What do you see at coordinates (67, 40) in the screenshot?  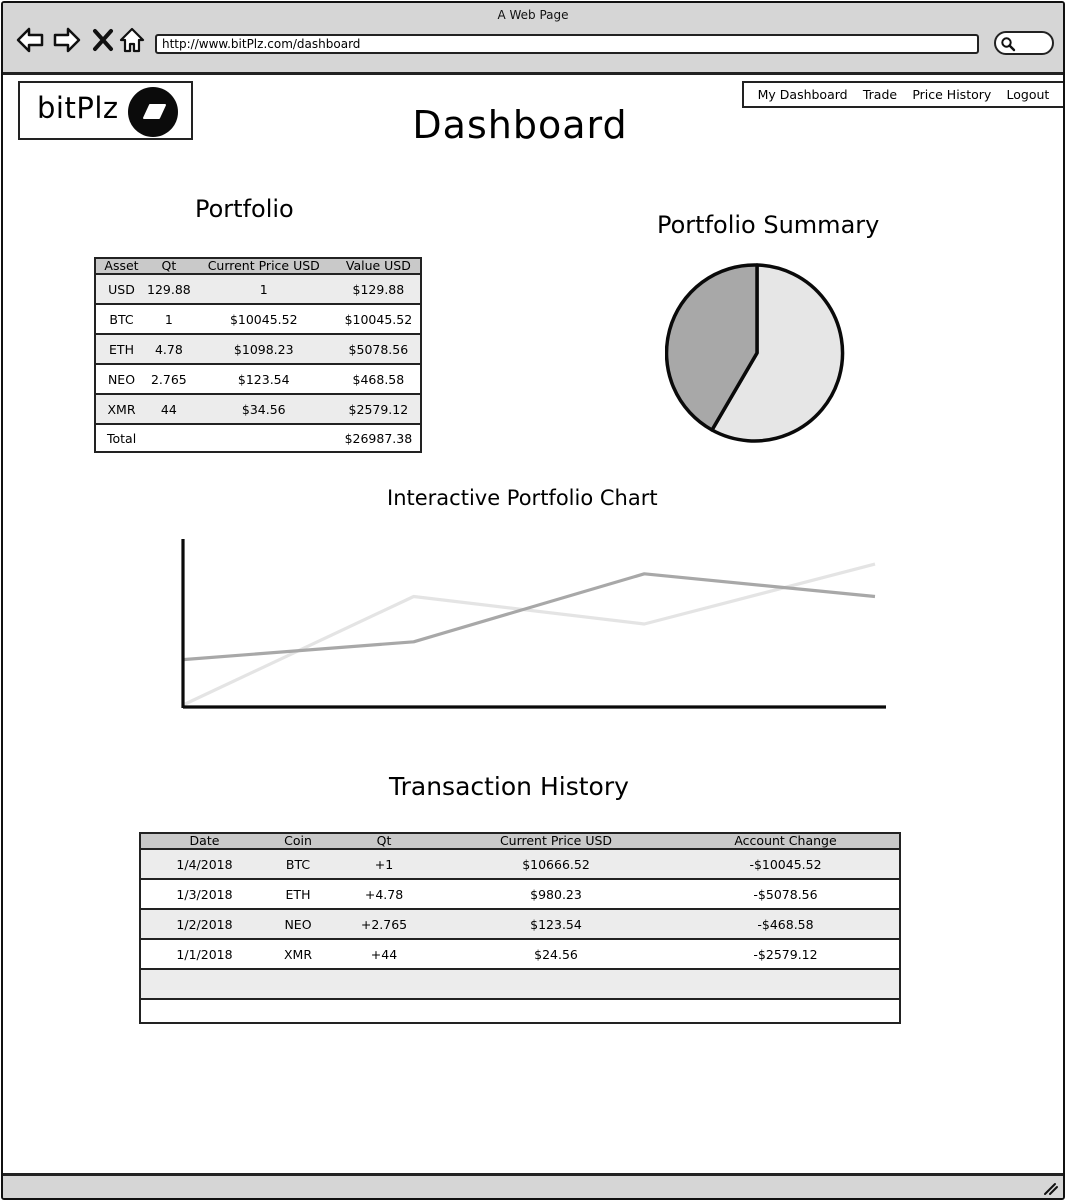 I see `forward-arrow-icon` at bounding box center [67, 40].